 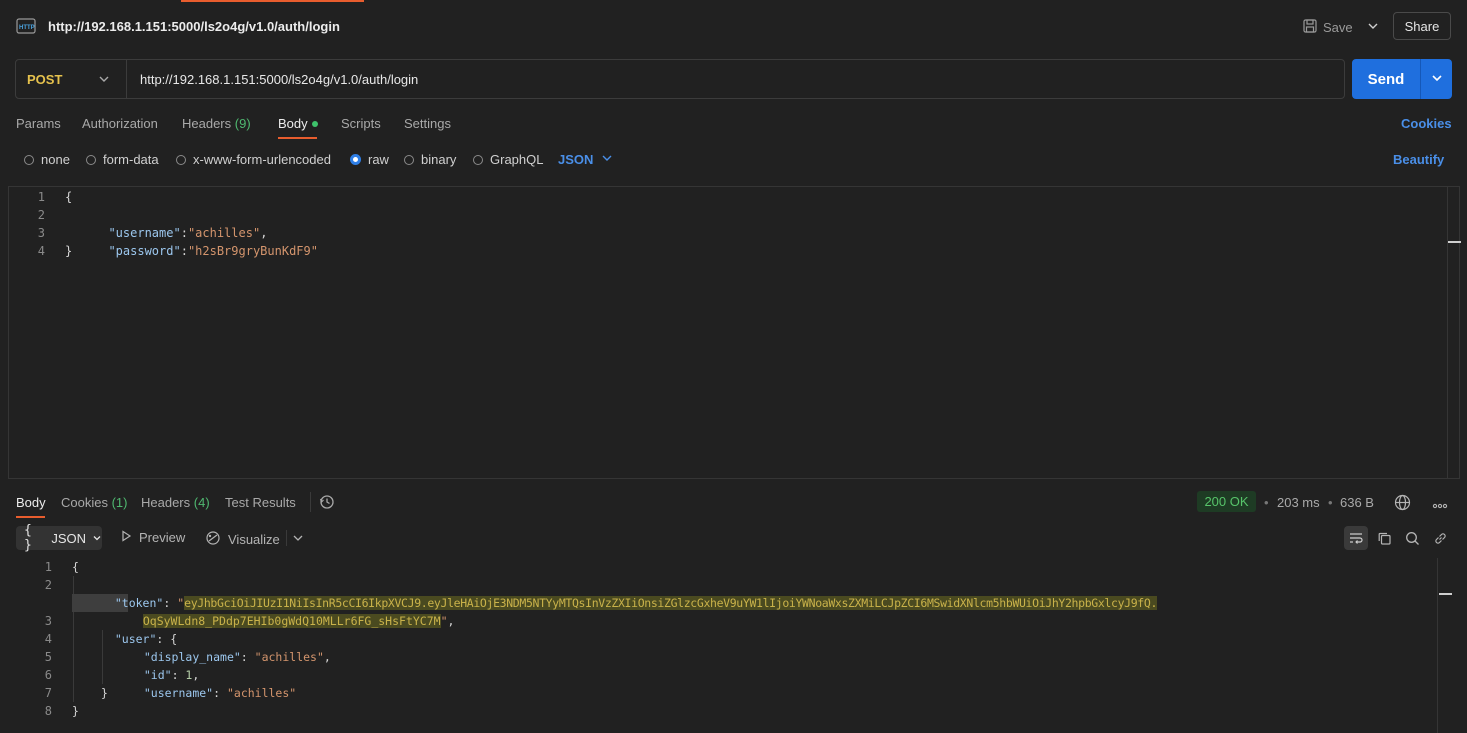 I want to click on play-icon, so click(x=126, y=537).